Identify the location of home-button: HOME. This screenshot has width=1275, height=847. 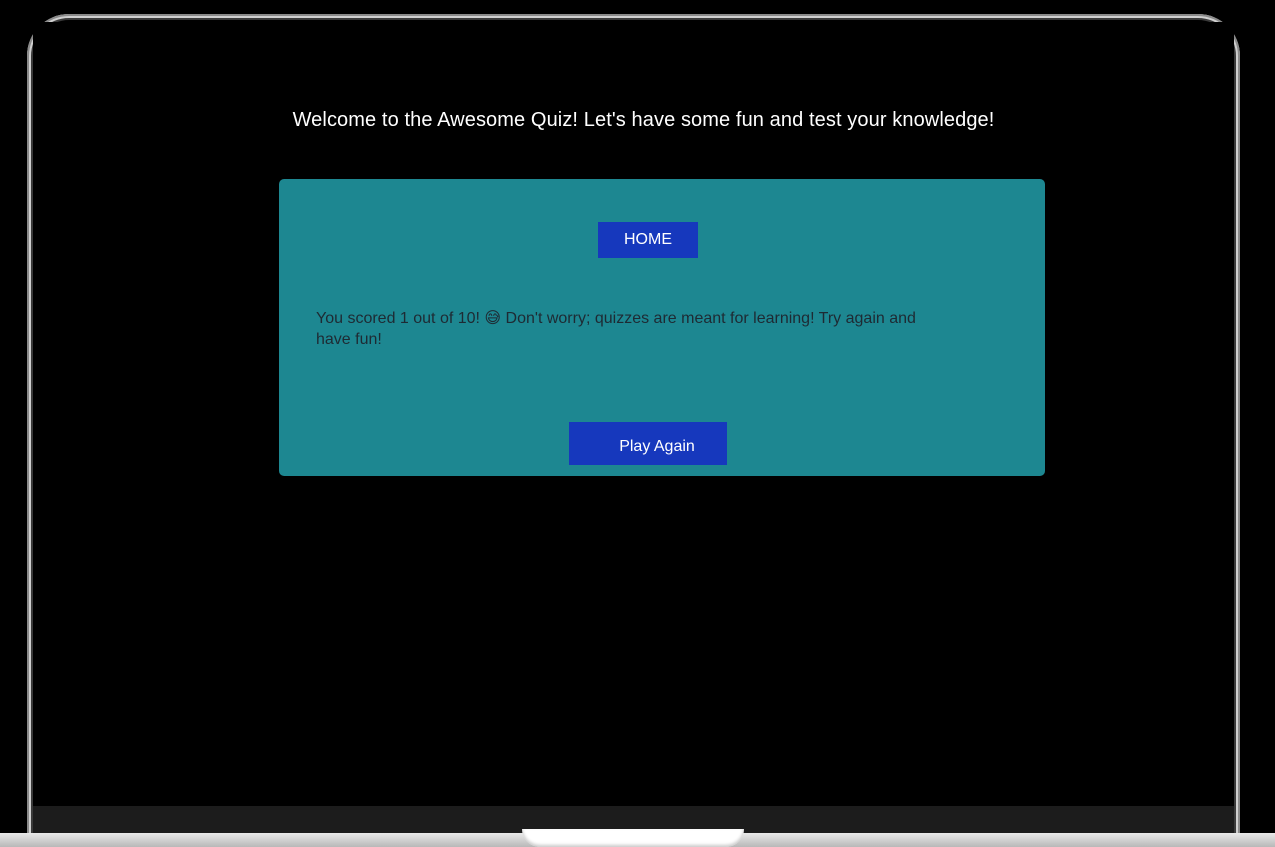
(648, 240).